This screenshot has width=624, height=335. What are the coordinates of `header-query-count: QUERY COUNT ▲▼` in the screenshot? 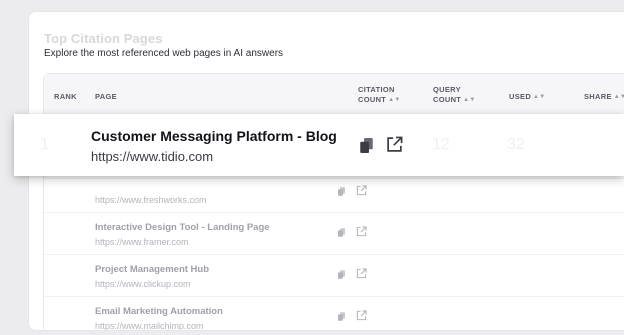 It's located at (454, 95).